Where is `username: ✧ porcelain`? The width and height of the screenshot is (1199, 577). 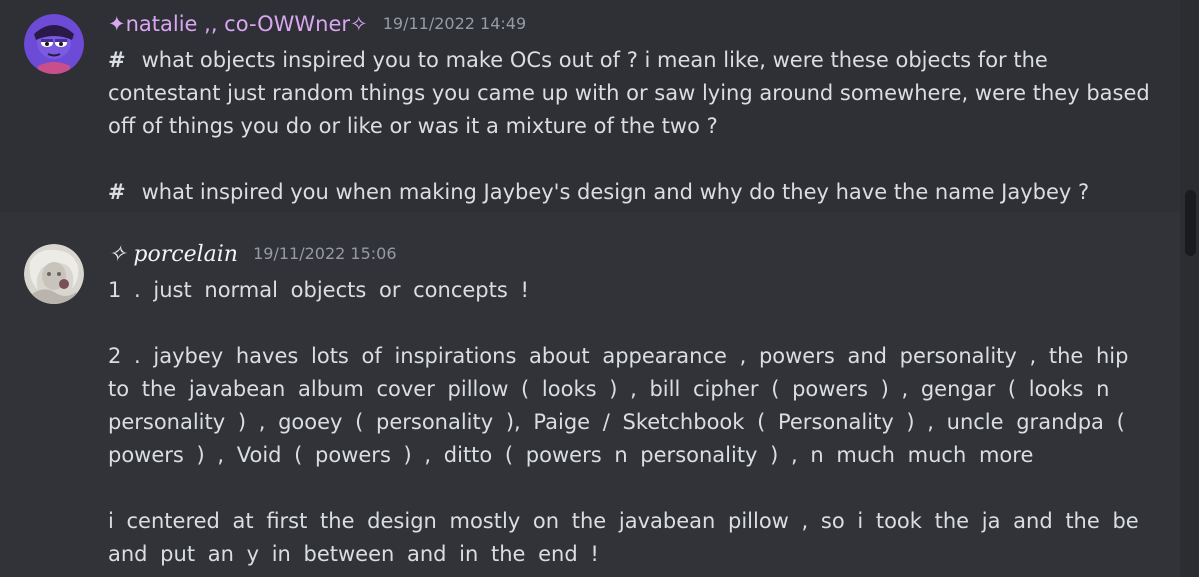
username: ✧ porcelain is located at coordinates (173, 254).